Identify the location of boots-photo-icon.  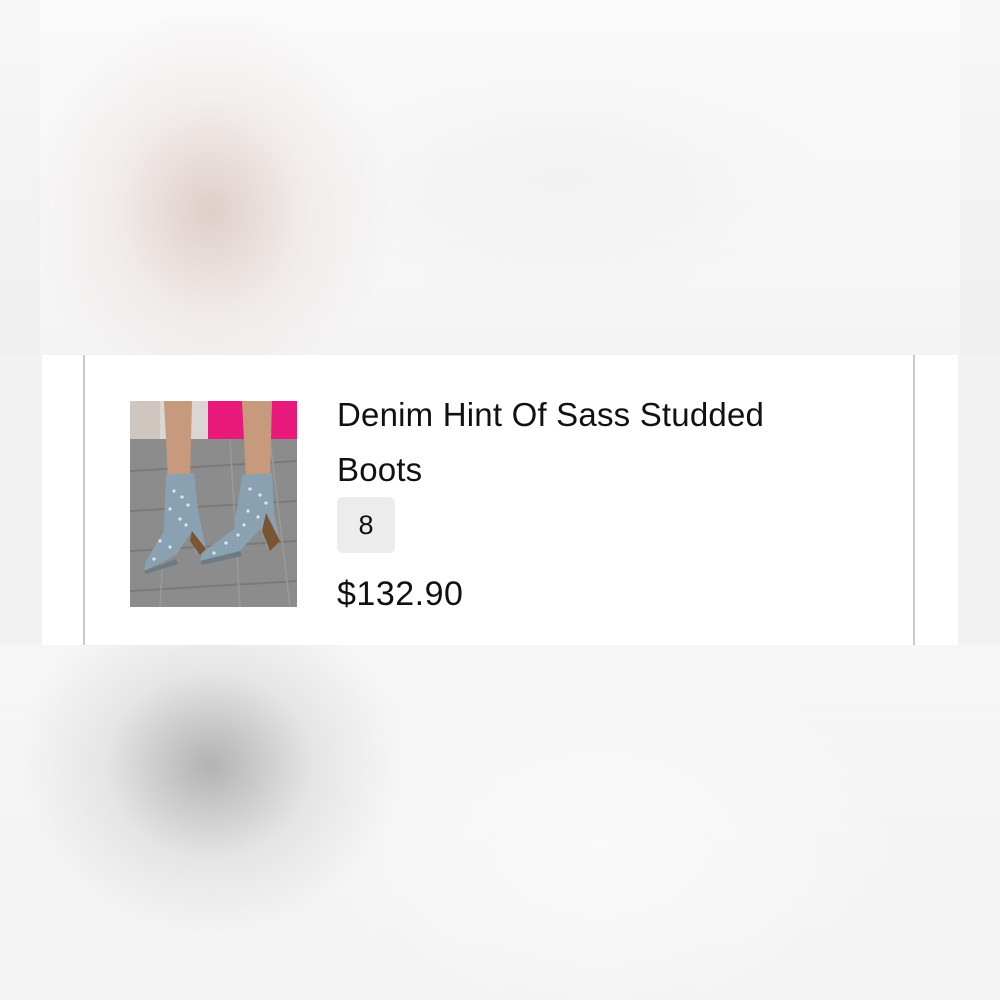
(213, 504).